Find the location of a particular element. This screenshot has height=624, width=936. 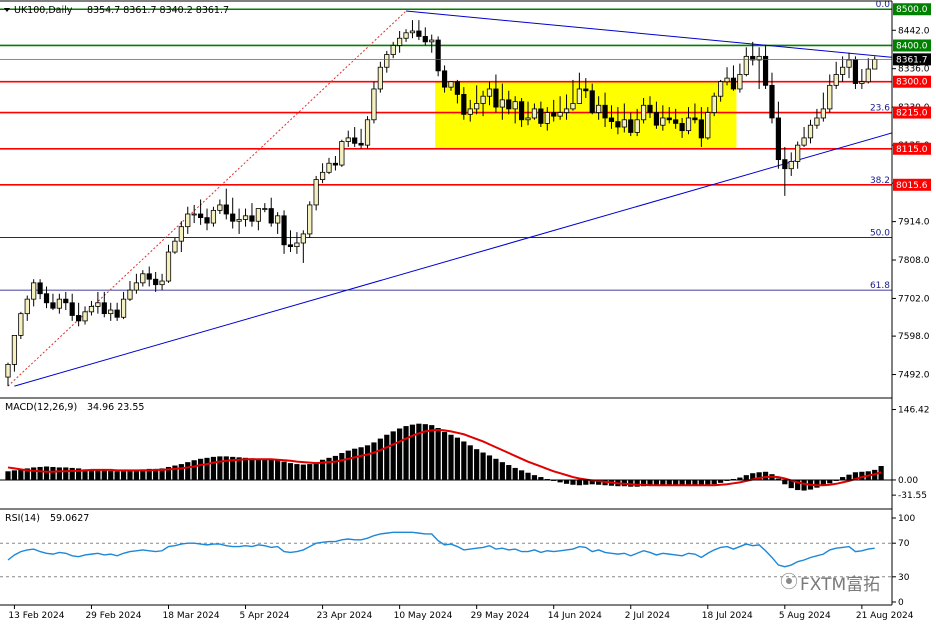

date-tick-label: 2 Jul 2024 is located at coordinates (647, 616).